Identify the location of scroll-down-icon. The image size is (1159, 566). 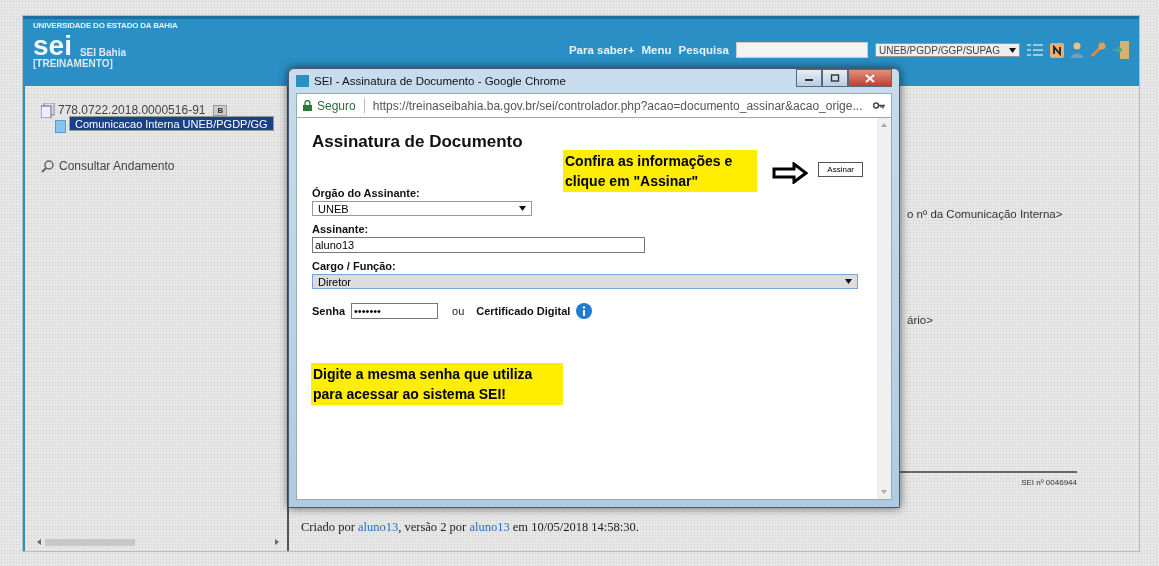
(884, 492).